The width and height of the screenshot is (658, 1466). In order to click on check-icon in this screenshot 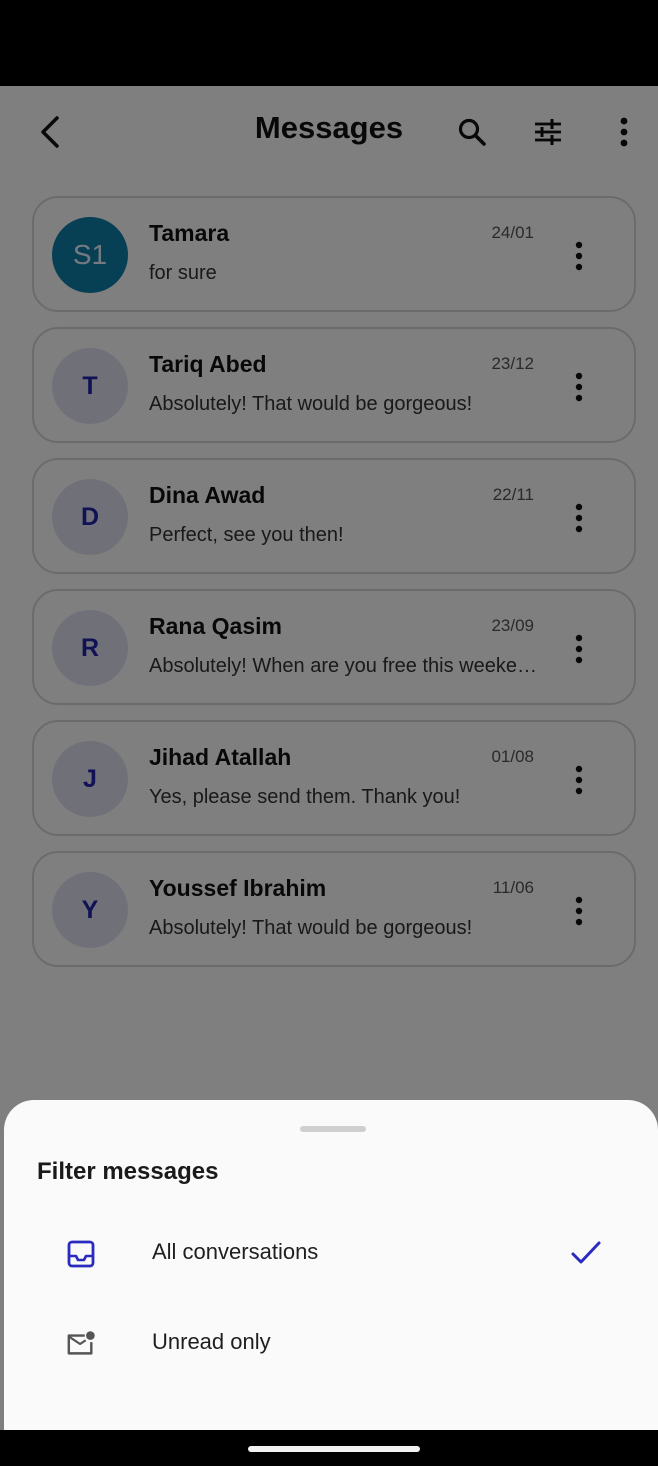, I will do `click(586, 1253)`.